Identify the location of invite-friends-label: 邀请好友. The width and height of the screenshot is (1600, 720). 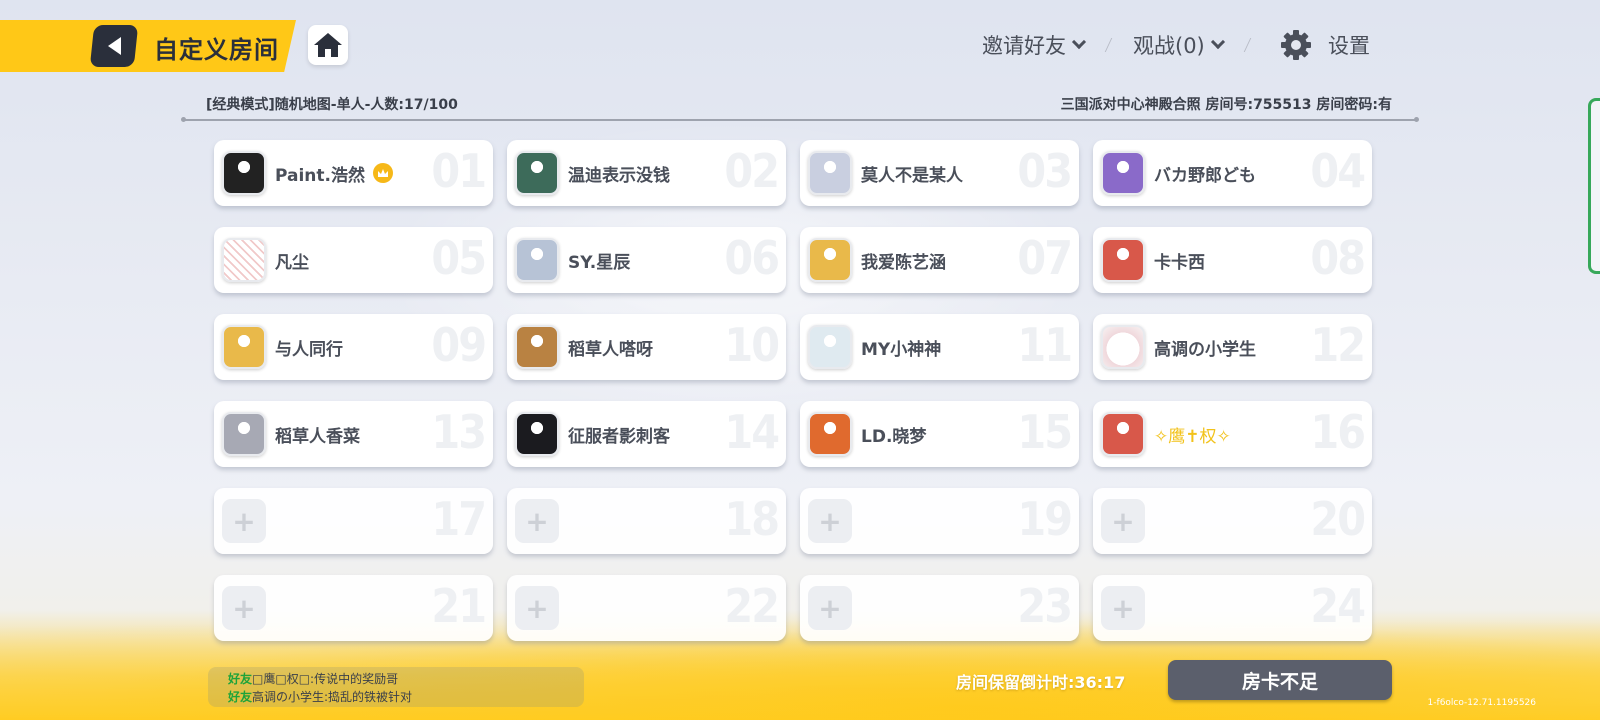
(1024, 46).